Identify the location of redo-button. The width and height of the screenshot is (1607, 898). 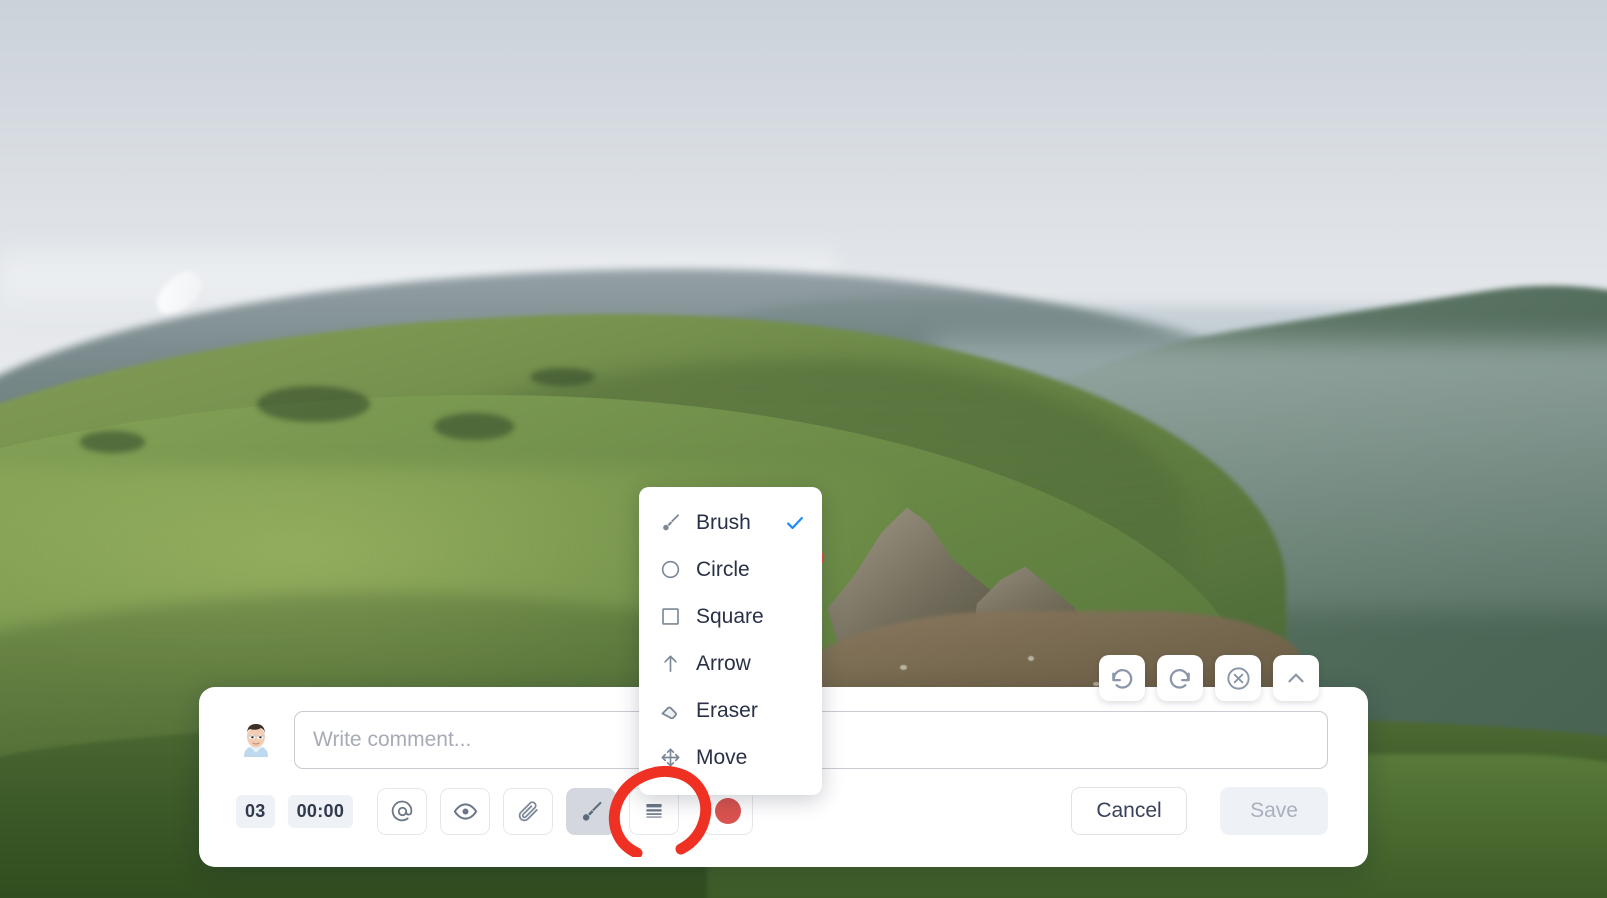
(1180, 678).